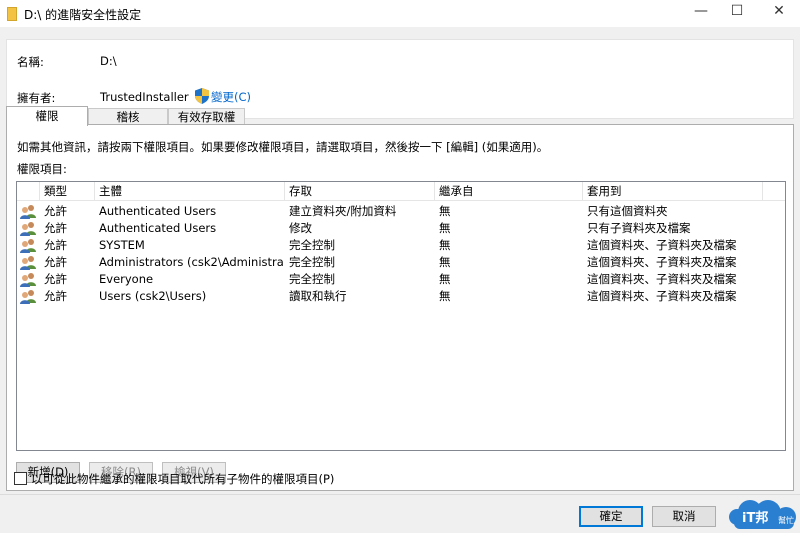  I want to click on cell-applies-to: 只有子資料夾及檔案, so click(639, 228).